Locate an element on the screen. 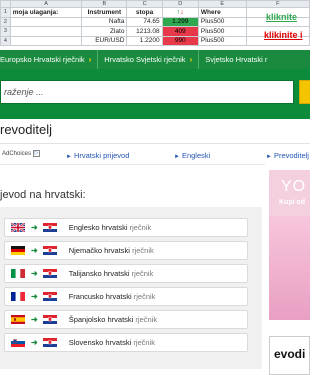 This screenshot has width=320, height=375. dictionary-row-italian: ➜ Talijansko hrvatski rječnik is located at coordinates (126, 273).